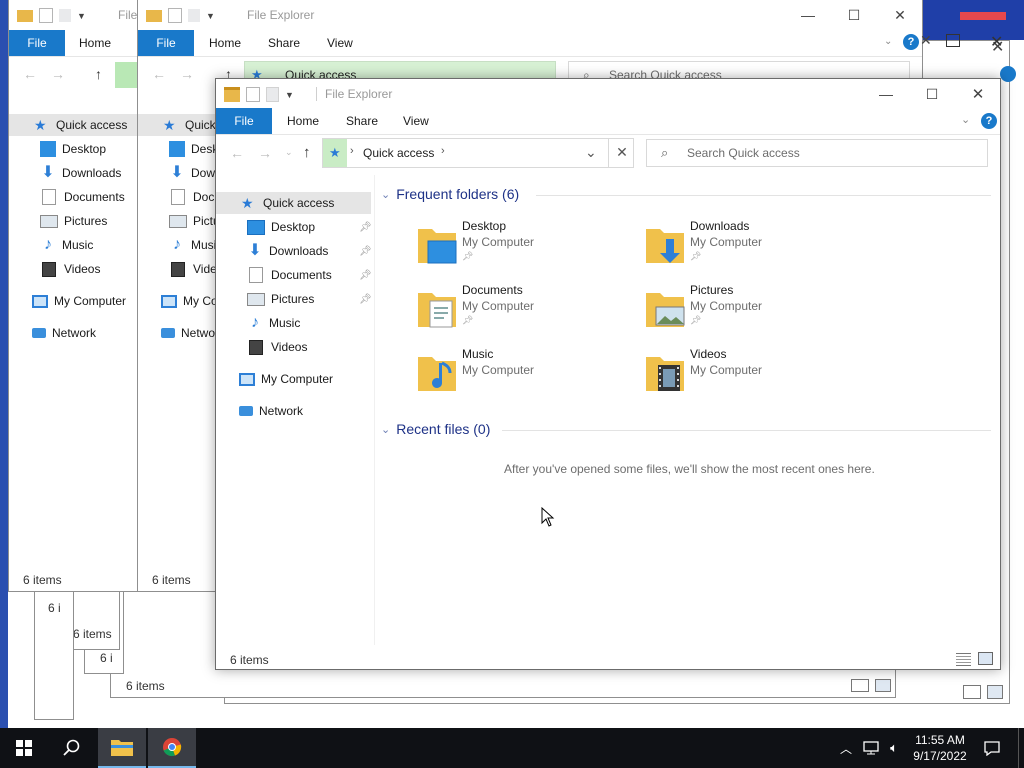 This screenshot has height=768, width=1024. I want to click on action-center-button, so click(992, 748).